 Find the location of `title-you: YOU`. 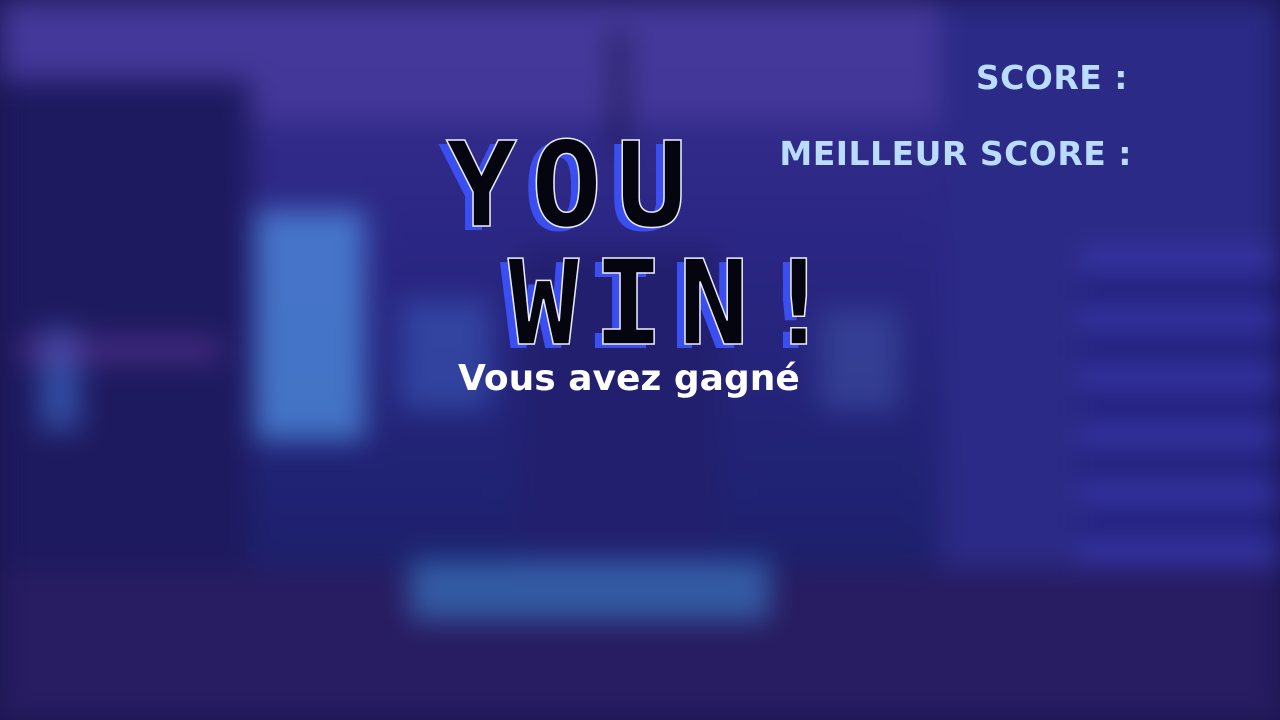

title-you: YOU is located at coordinates (573, 185).